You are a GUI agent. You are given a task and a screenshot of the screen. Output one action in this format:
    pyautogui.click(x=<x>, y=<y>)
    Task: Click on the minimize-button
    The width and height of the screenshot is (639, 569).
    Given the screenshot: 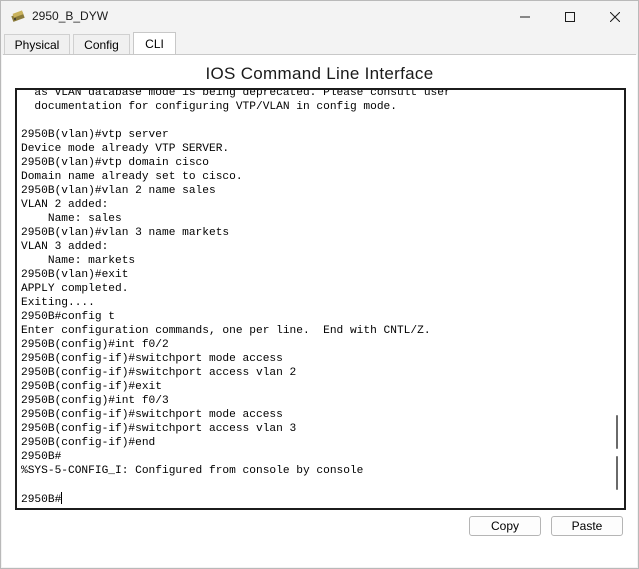 What is the action you would take?
    pyautogui.click(x=525, y=16)
    